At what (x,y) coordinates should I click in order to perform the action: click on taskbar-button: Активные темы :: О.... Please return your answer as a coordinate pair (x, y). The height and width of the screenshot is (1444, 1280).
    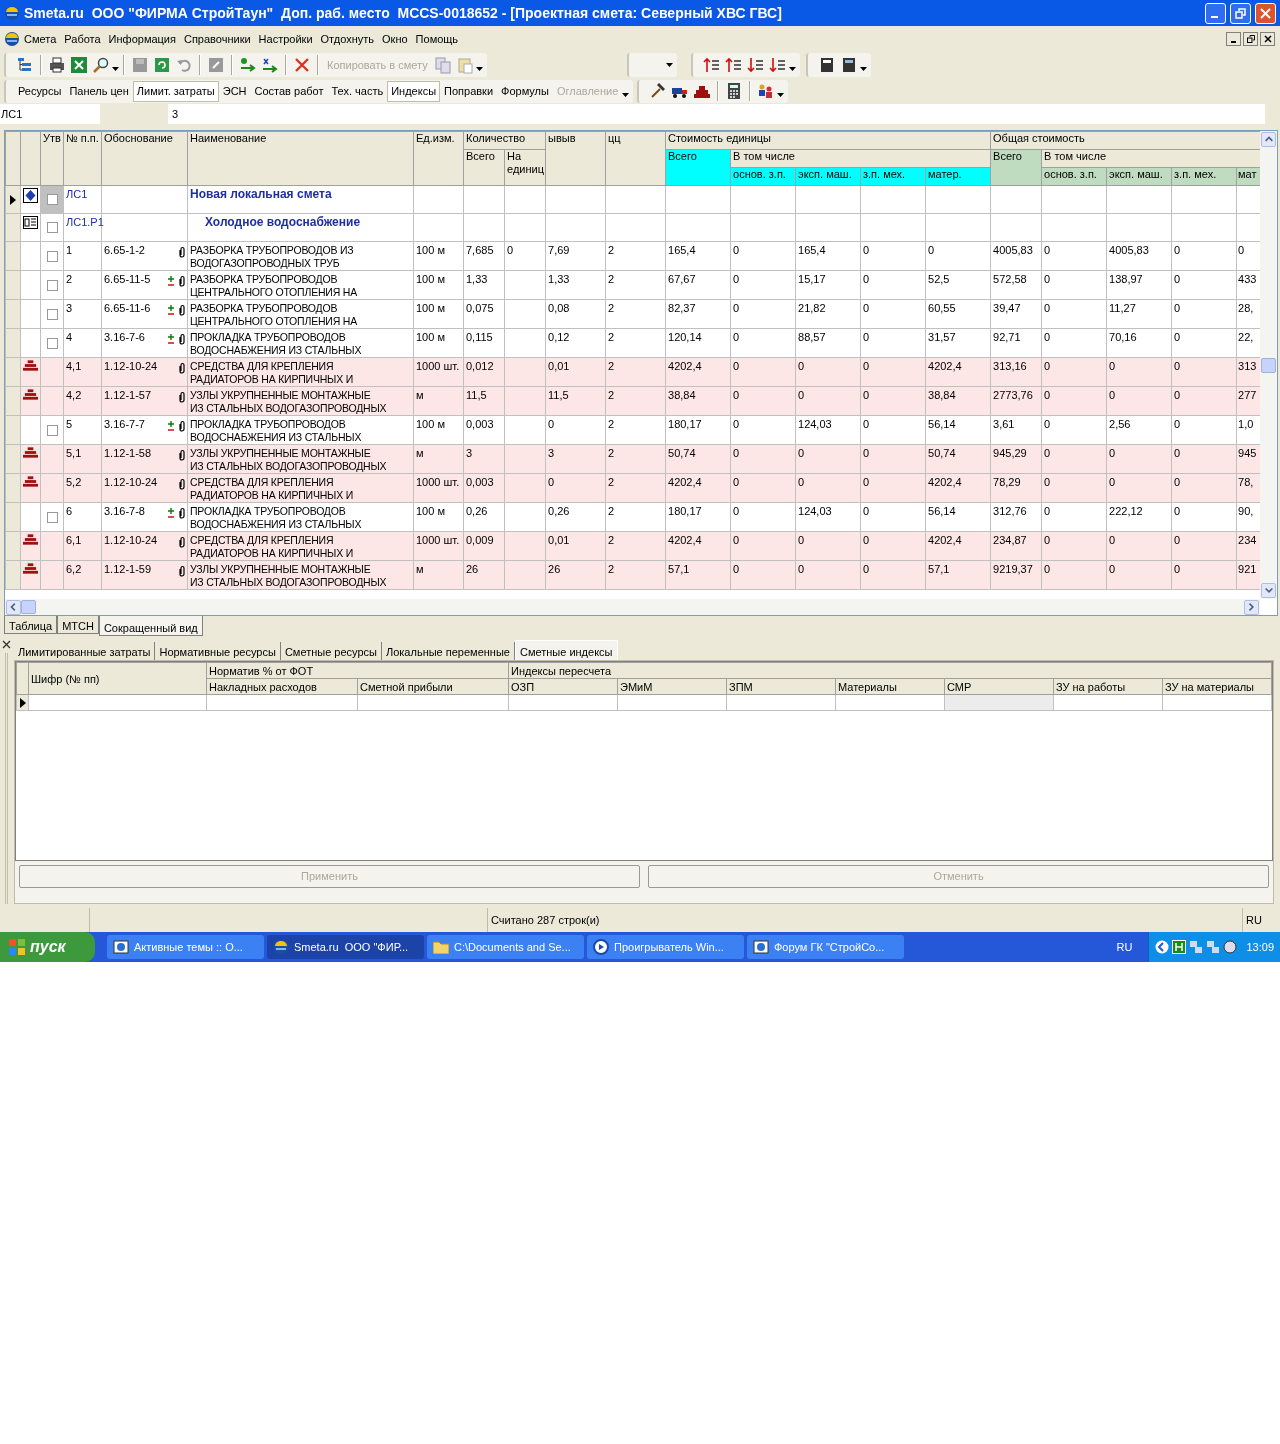
    Looking at the image, I should click on (185, 947).